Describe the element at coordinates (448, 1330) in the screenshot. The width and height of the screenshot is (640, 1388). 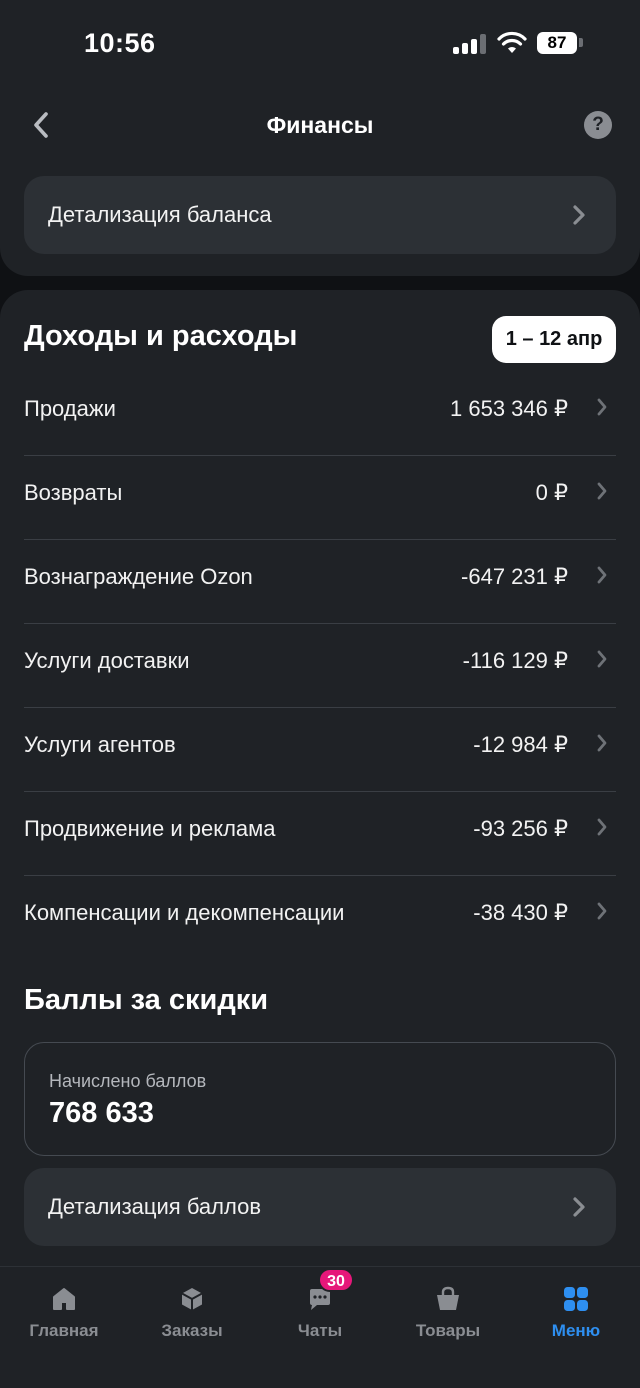
I see `tab-products-label: Товары` at that location.